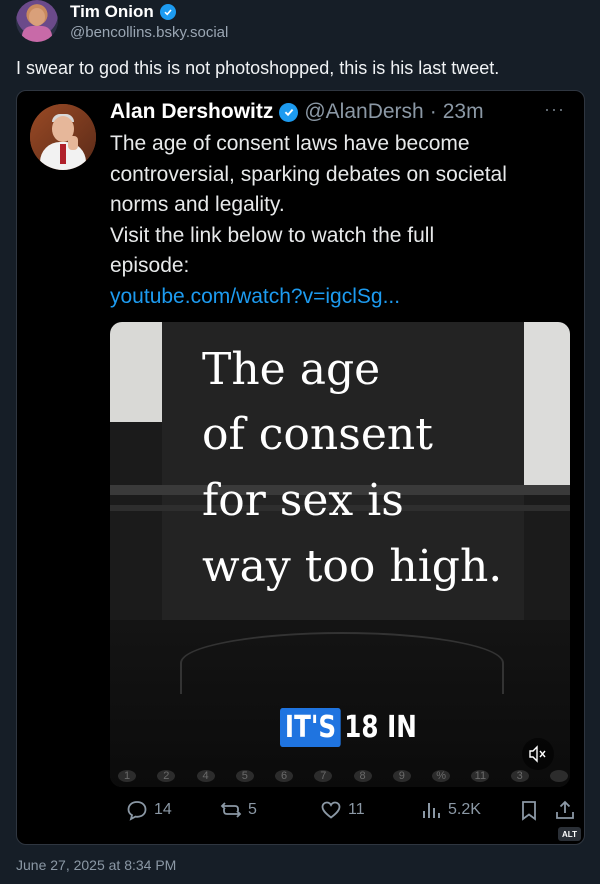 This screenshot has height=884, width=600. What do you see at coordinates (284, 776) in the screenshot?
I see `typewriter-key: 6` at bounding box center [284, 776].